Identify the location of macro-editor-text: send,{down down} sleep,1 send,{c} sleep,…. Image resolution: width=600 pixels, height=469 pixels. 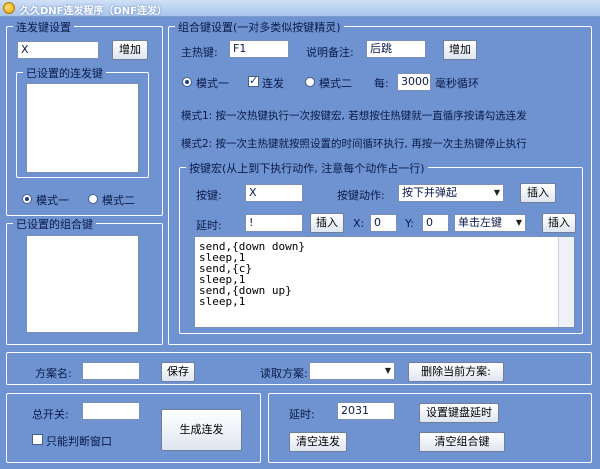
(252, 274).